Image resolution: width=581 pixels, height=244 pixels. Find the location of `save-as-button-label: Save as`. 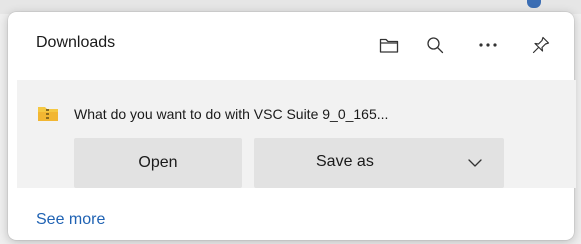

save-as-button-label: Save as is located at coordinates (345, 161).